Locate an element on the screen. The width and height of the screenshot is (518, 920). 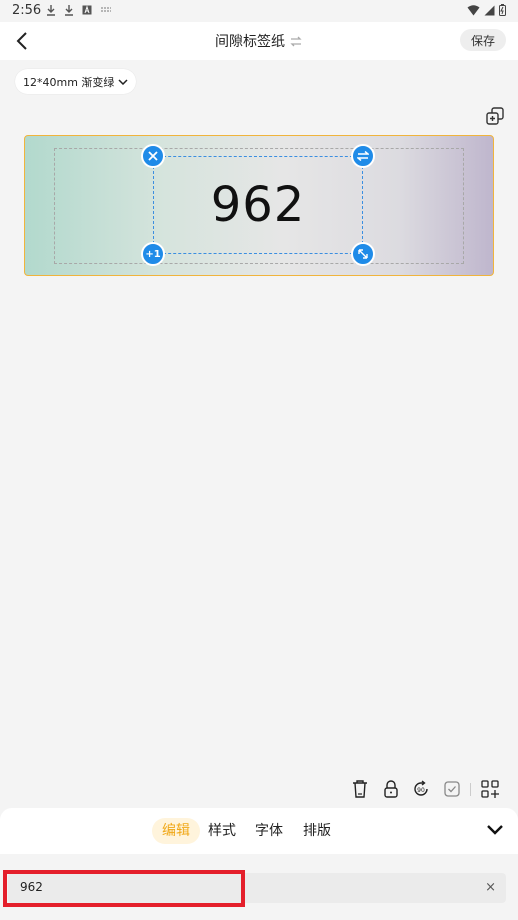
status-system-icons is located at coordinates (486, 10).